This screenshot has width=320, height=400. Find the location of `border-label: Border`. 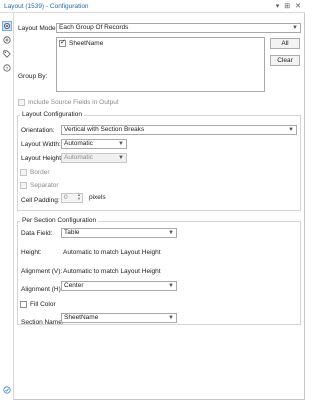

border-label: Border is located at coordinates (40, 172).